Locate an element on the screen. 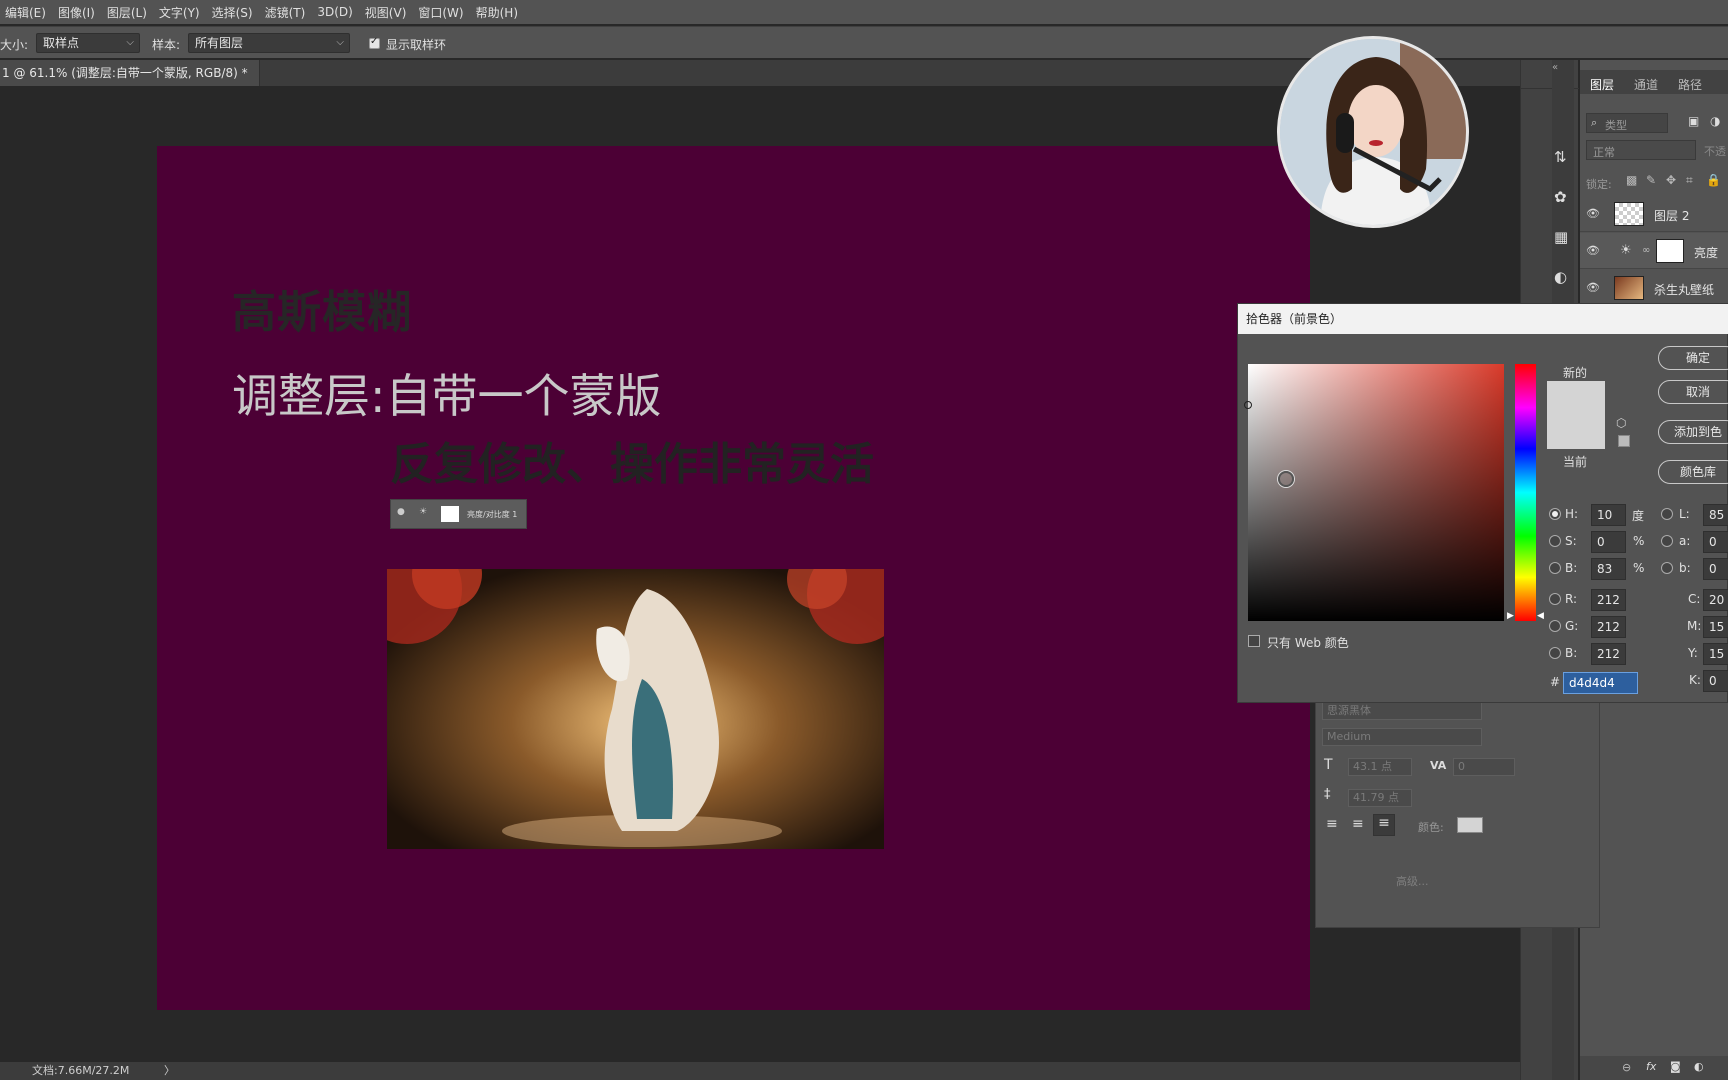 The width and height of the screenshot is (1728, 1080). sample-size-select: 取样点 ⌵ is located at coordinates (88, 43).